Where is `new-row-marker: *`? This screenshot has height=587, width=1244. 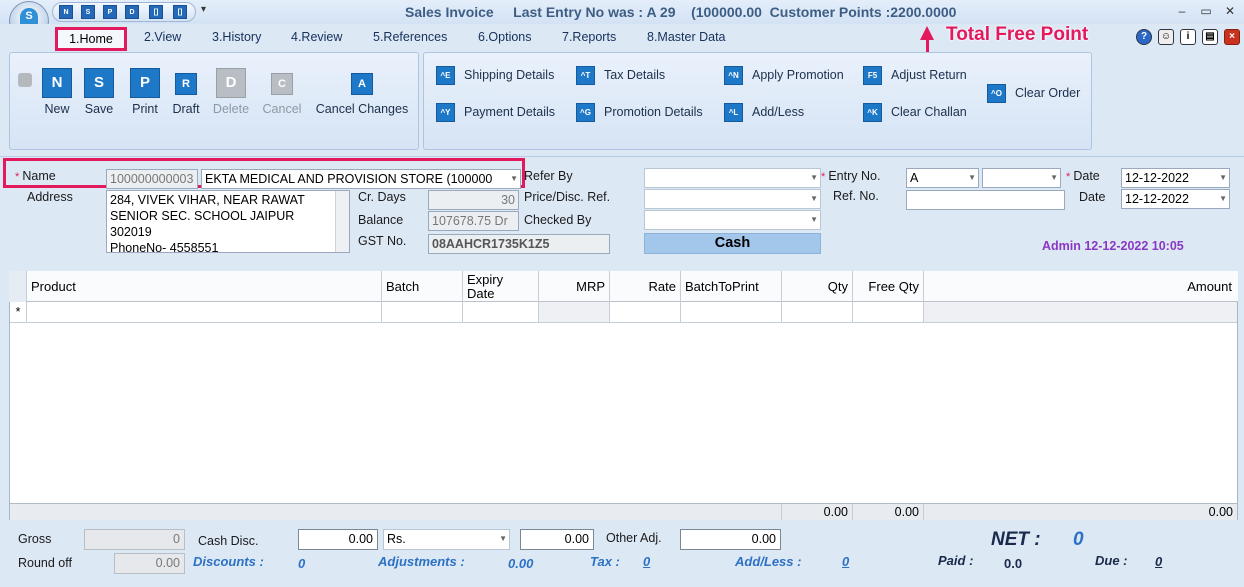
new-row-marker: * is located at coordinates (18, 312).